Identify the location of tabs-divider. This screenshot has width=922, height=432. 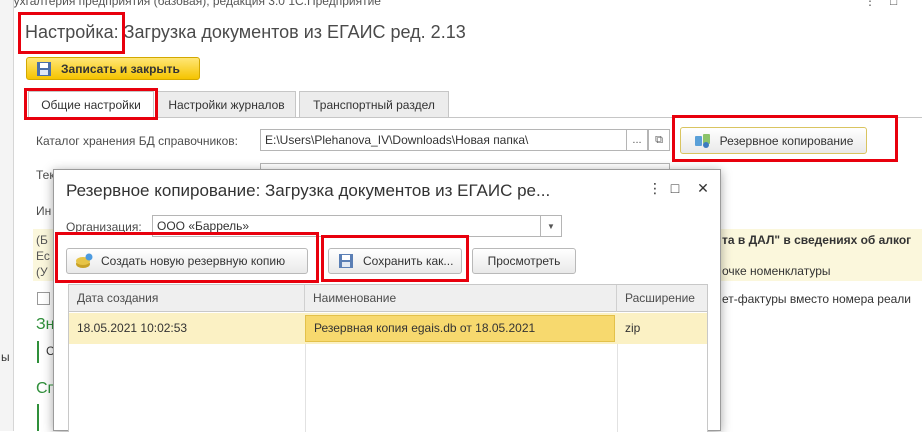
(474, 117).